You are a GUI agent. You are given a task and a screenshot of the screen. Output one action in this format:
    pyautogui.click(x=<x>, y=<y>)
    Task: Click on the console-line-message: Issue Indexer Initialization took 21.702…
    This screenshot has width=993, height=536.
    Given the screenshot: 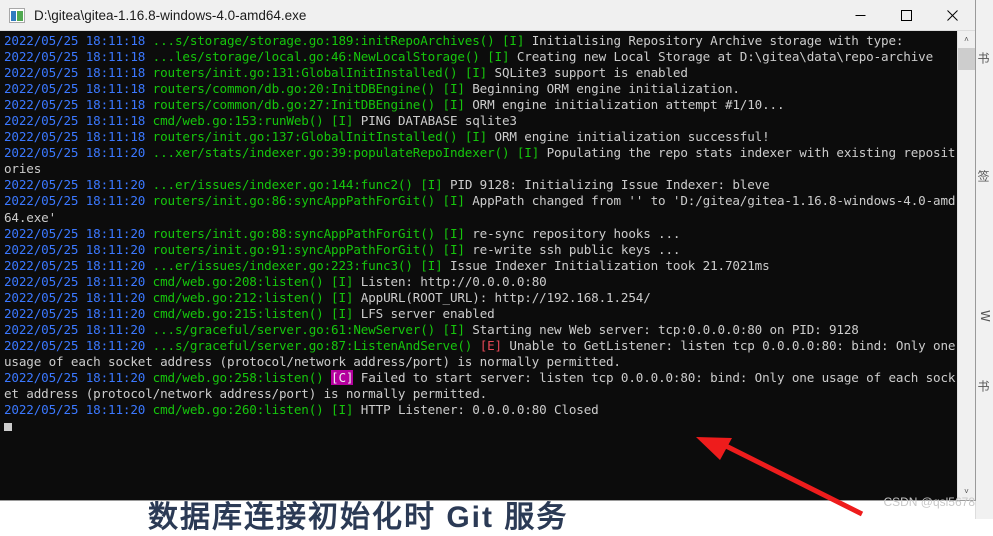 What is the action you would take?
    pyautogui.click(x=609, y=265)
    